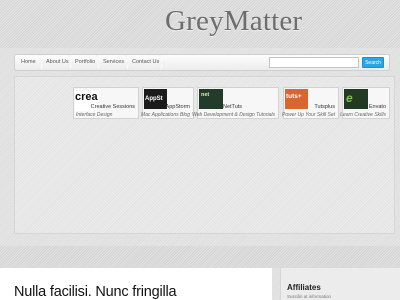 Image resolution: width=400 pixels, height=300 pixels. Describe the element at coordinates (377, 107) in the screenshot. I see `card-name: Envato` at that location.